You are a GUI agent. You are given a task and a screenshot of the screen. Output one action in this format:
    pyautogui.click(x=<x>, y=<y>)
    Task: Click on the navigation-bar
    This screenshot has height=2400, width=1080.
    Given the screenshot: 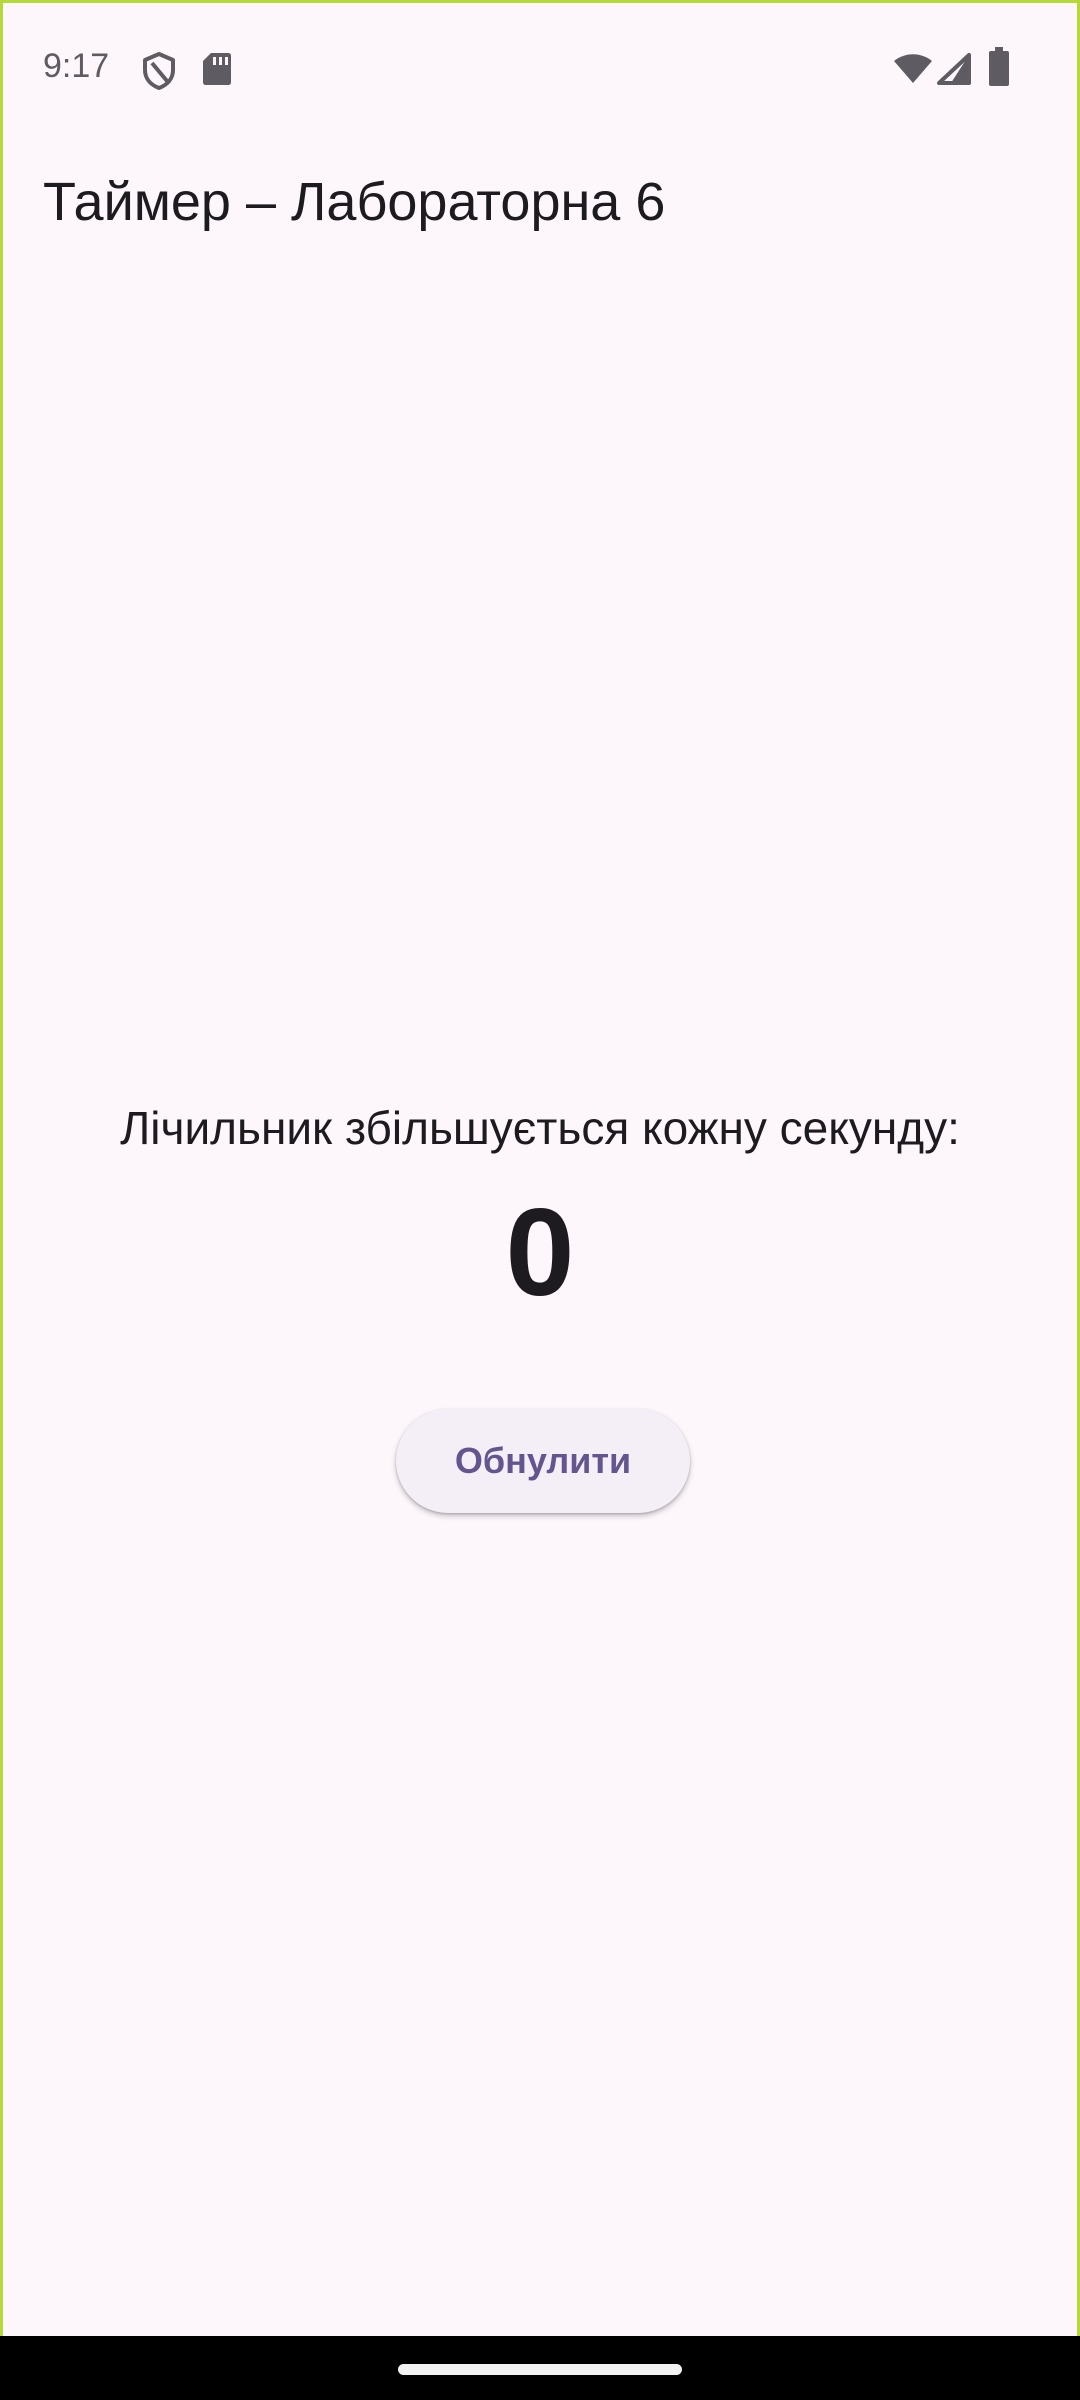 What is the action you would take?
    pyautogui.click(x=540, y=2368)
    